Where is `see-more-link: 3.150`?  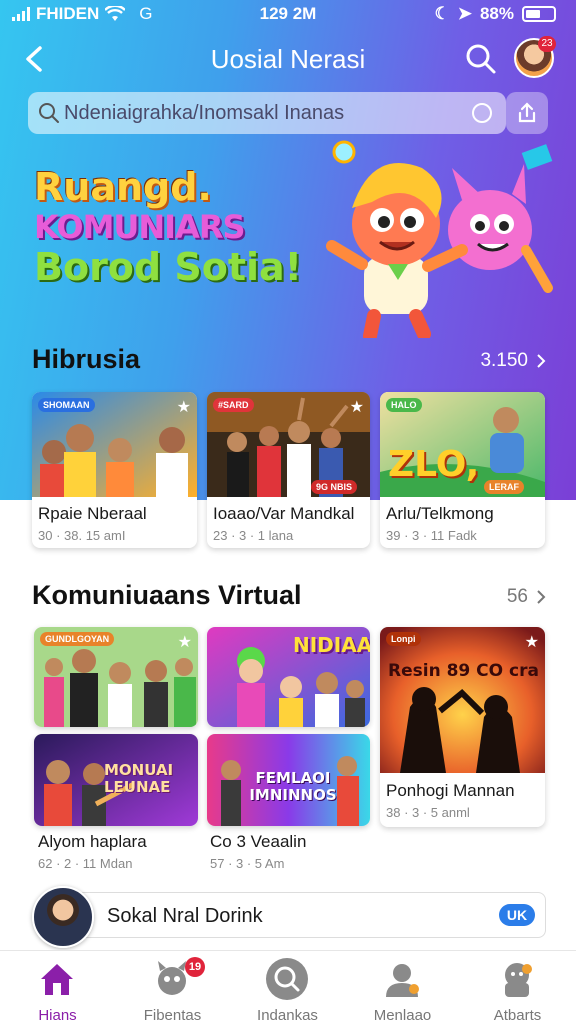
see-more-link: 3.150 is located at coordinates (513, 361).